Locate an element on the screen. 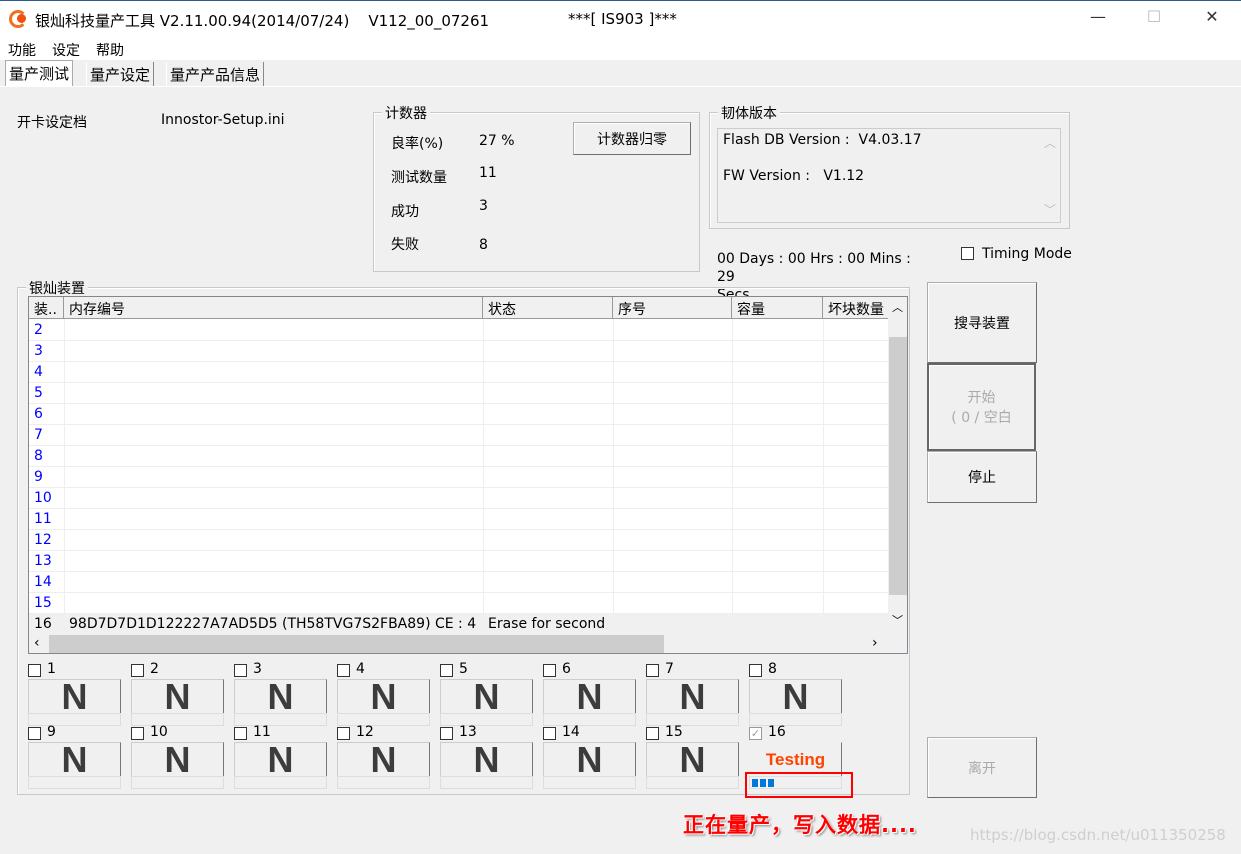  row-number: 6 is located at coordinates (38, 414).